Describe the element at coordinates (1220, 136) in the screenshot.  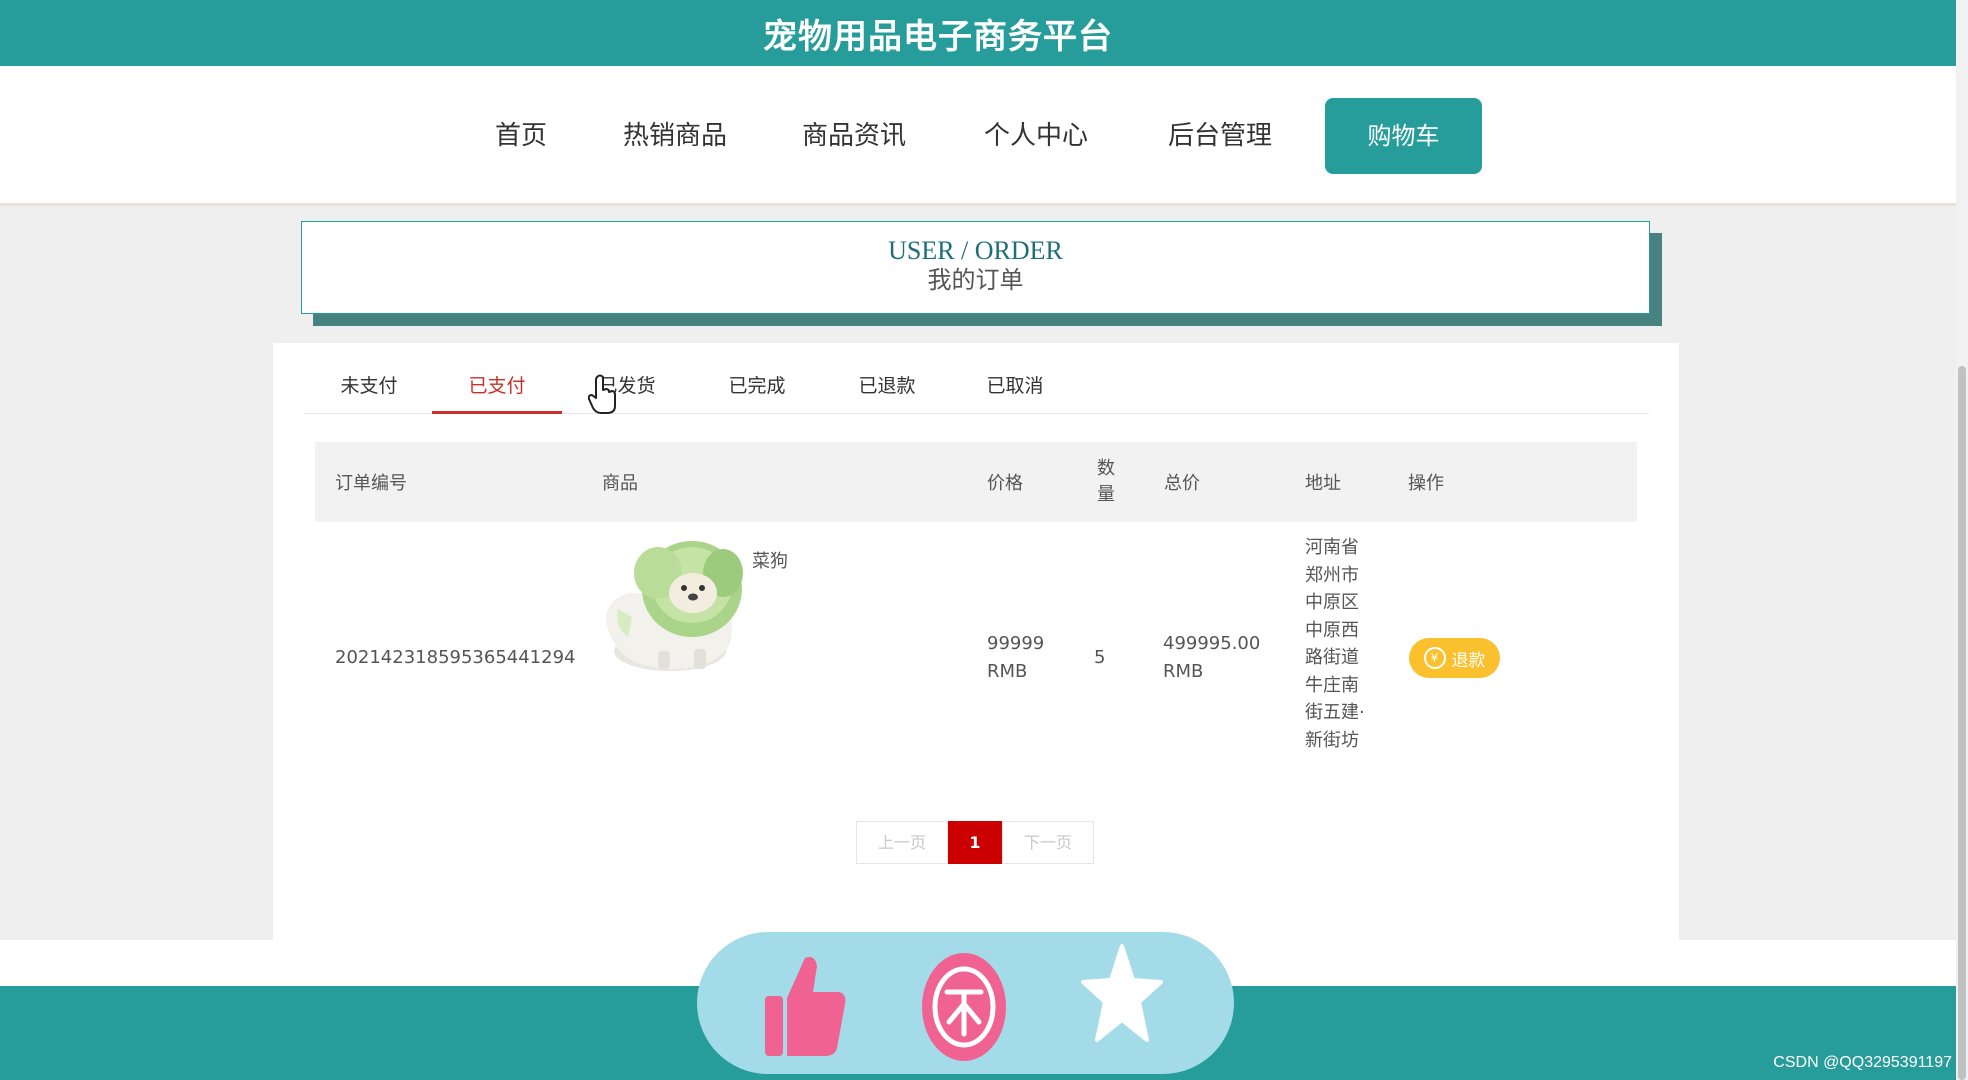
I see `nav-item-admin: 后台管理` at that location.